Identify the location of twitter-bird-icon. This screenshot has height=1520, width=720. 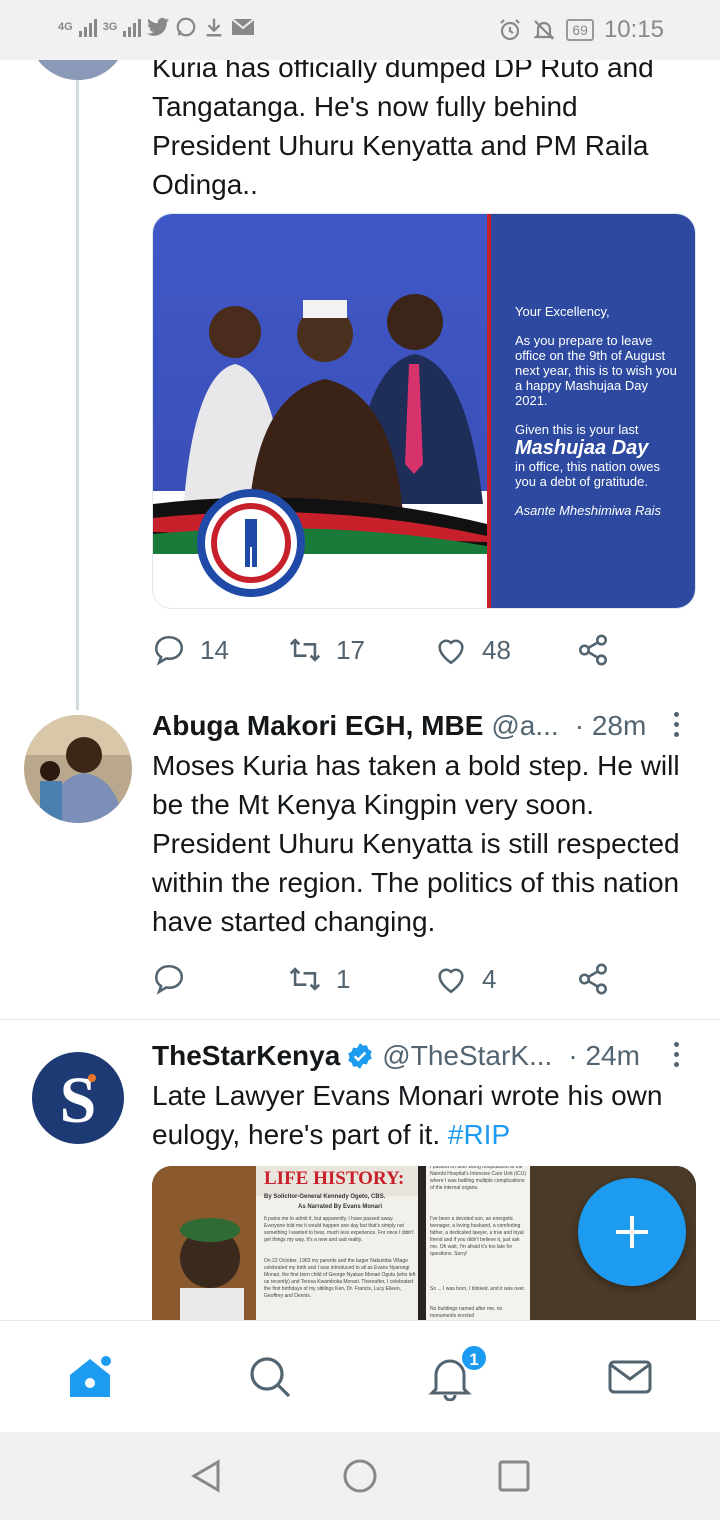
(158, 26).